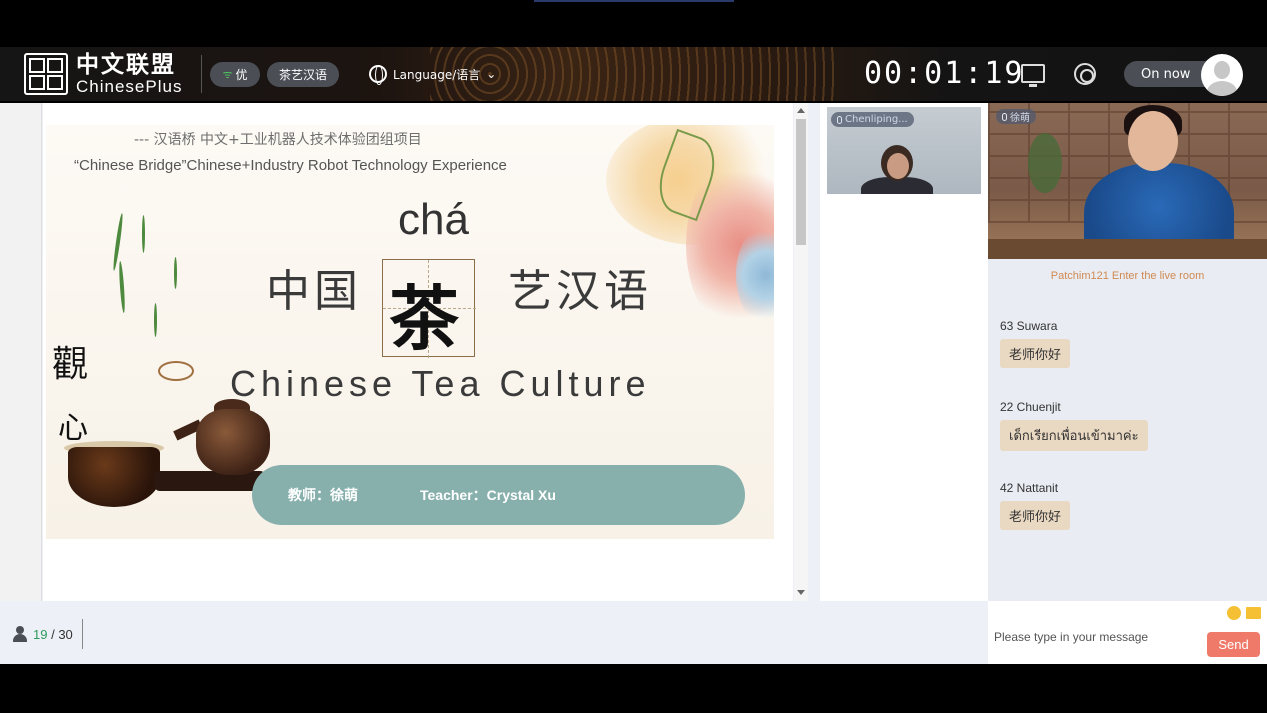 Image resolution: width=1267 pixels, height=713 pixels. Describe the element at coordinates (1253, 613) in the screenshot. I see `folder-icon` at that location.